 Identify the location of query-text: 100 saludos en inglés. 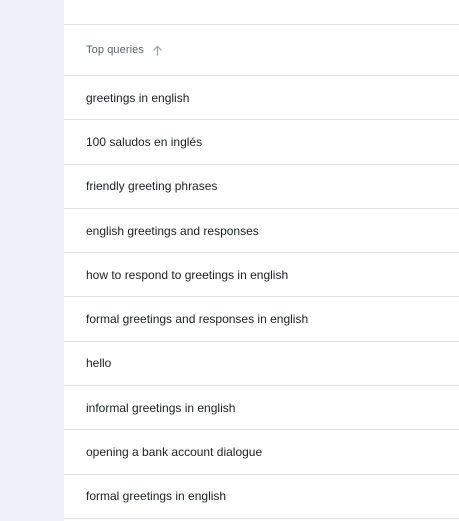
(144, 141).